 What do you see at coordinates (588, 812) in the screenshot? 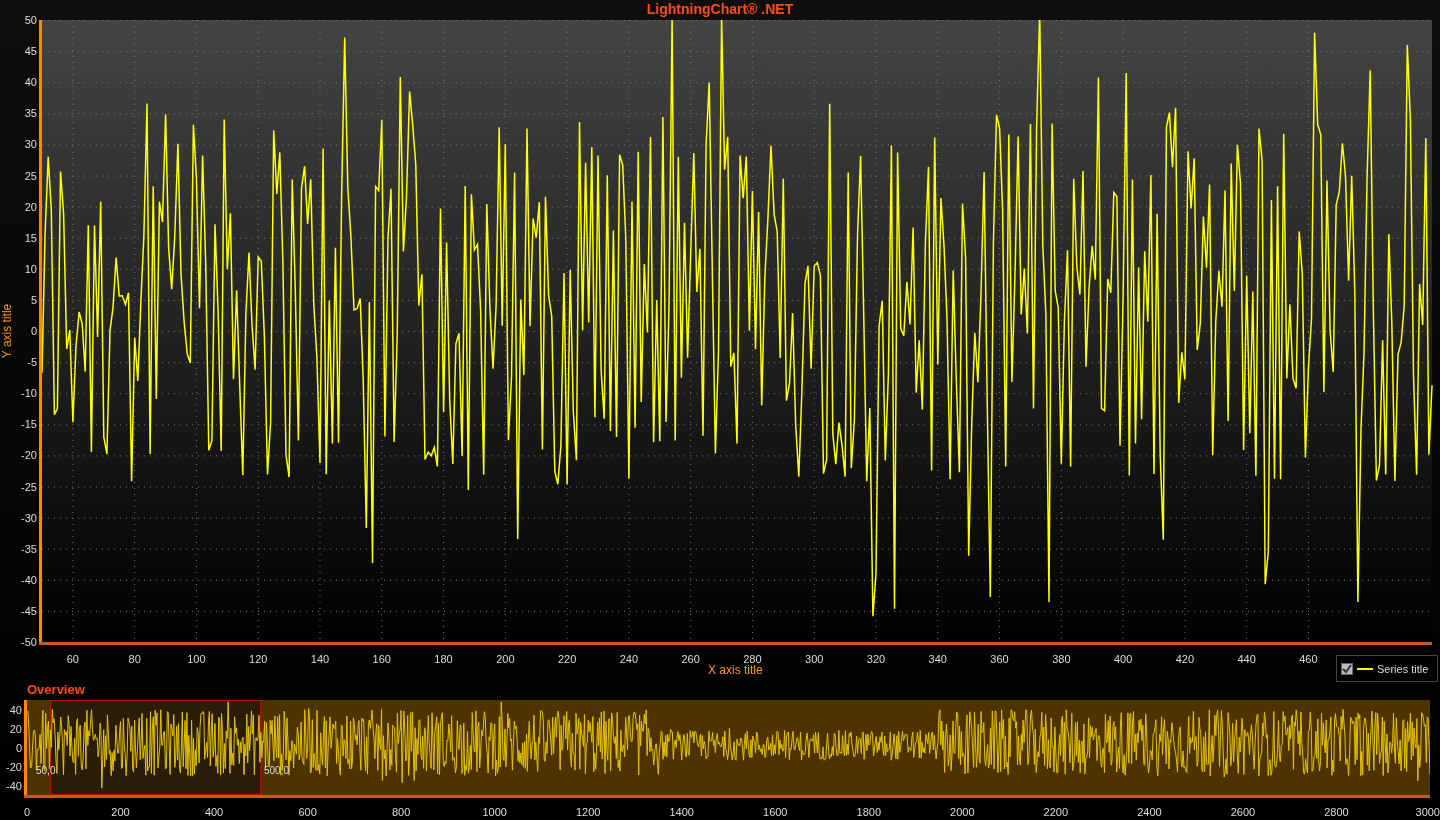
I see `axis-tick-label: 1200` at bounding box center [588, 812].